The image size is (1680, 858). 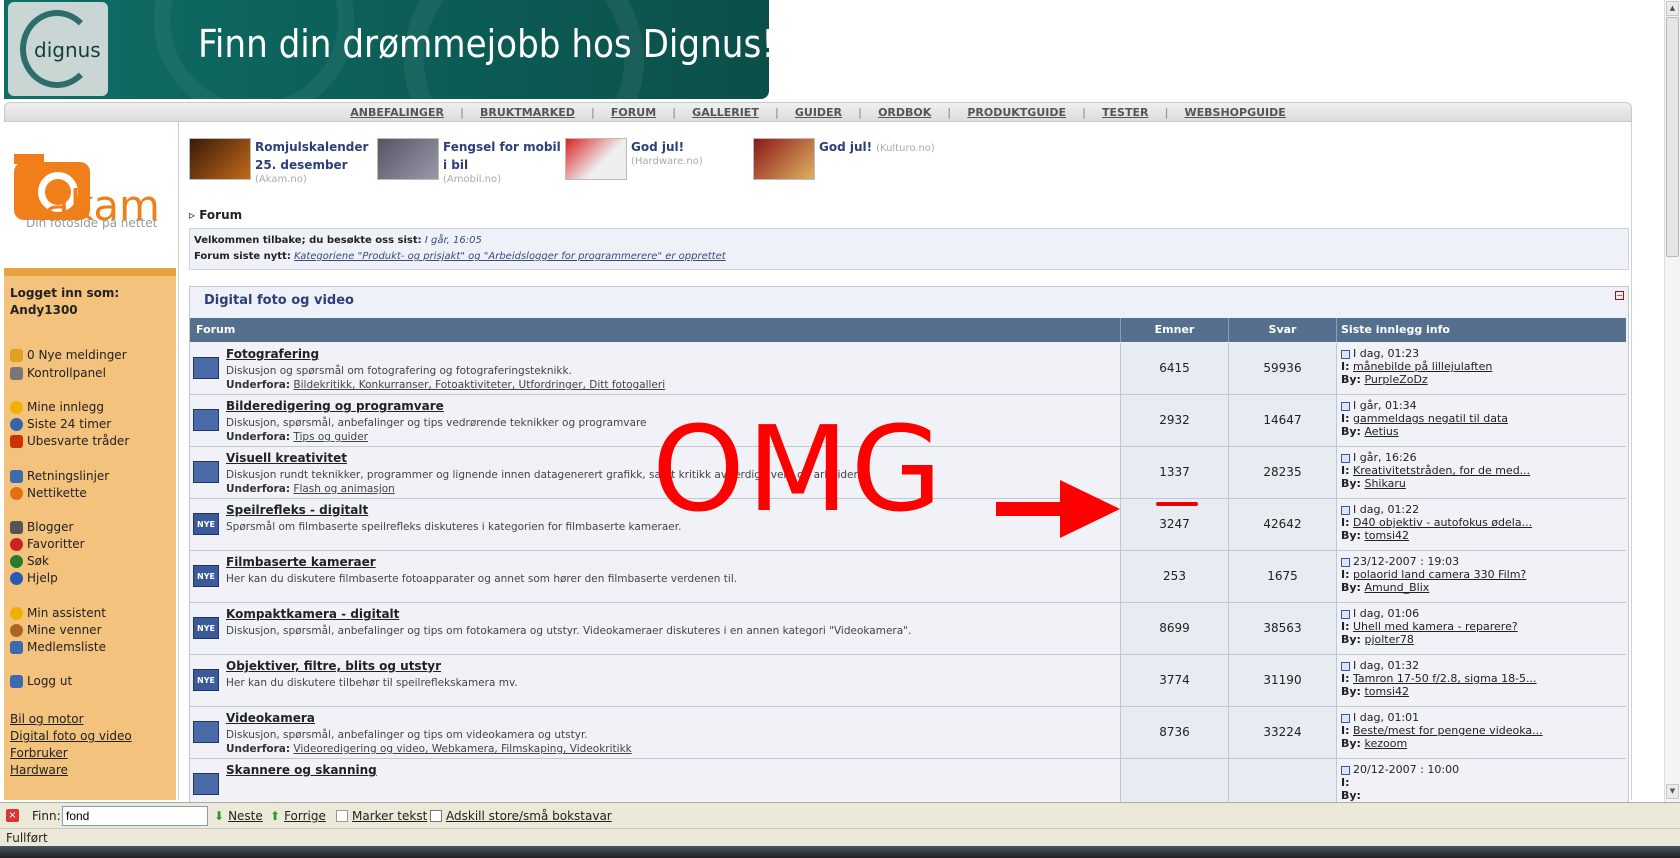 I want to click on scroll-down-arrow-icon: ▼, so click(x=1672, y=791).